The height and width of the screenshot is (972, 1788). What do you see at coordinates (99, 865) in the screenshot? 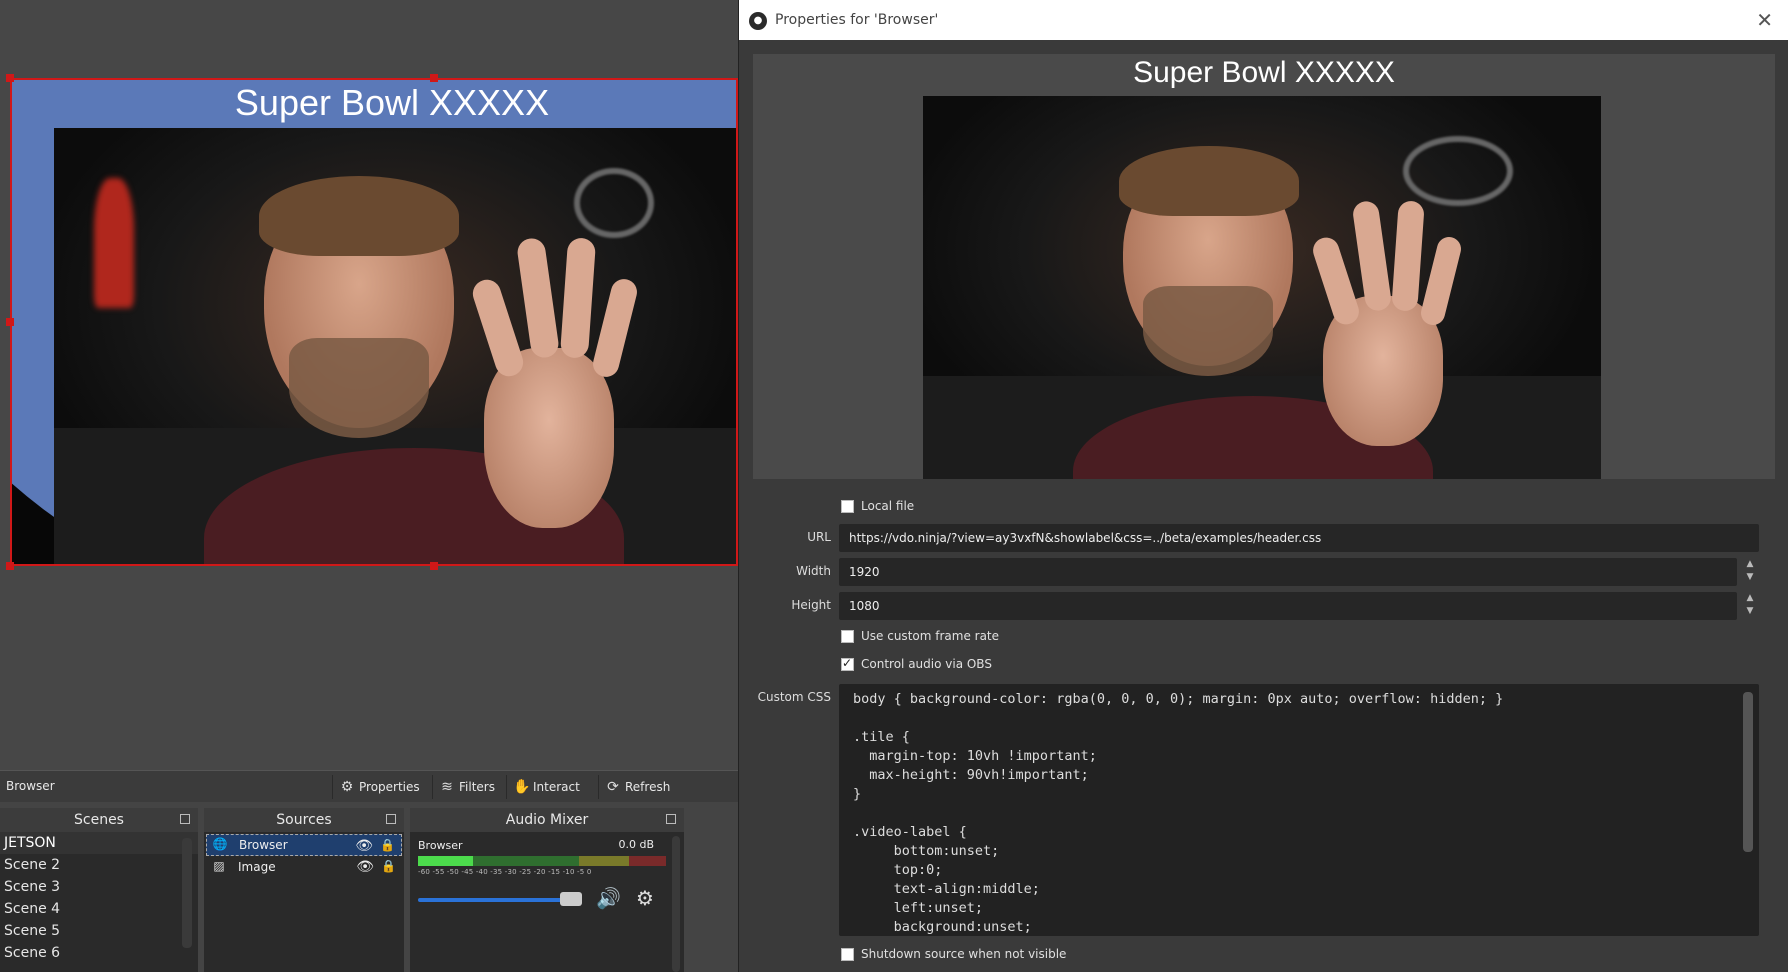
I see `scene-item: Scene 2` at bounding box center [99, 865].